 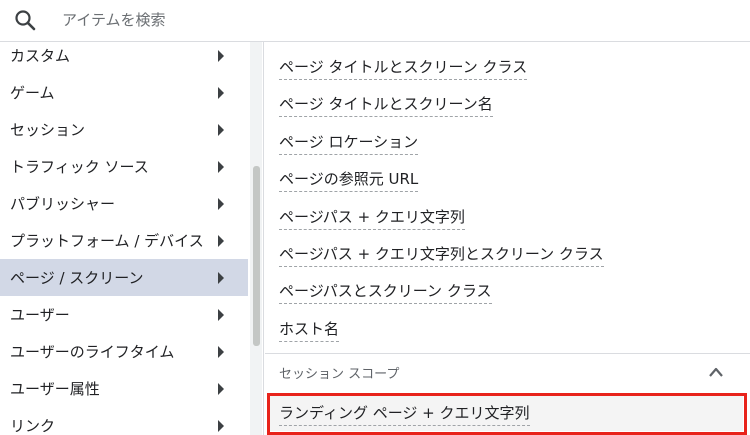 What do you see at coordinates (92, 352) in the screenshot?
I see `category-label: ユーザーのライフタイム` at bounding box center [92, 352].